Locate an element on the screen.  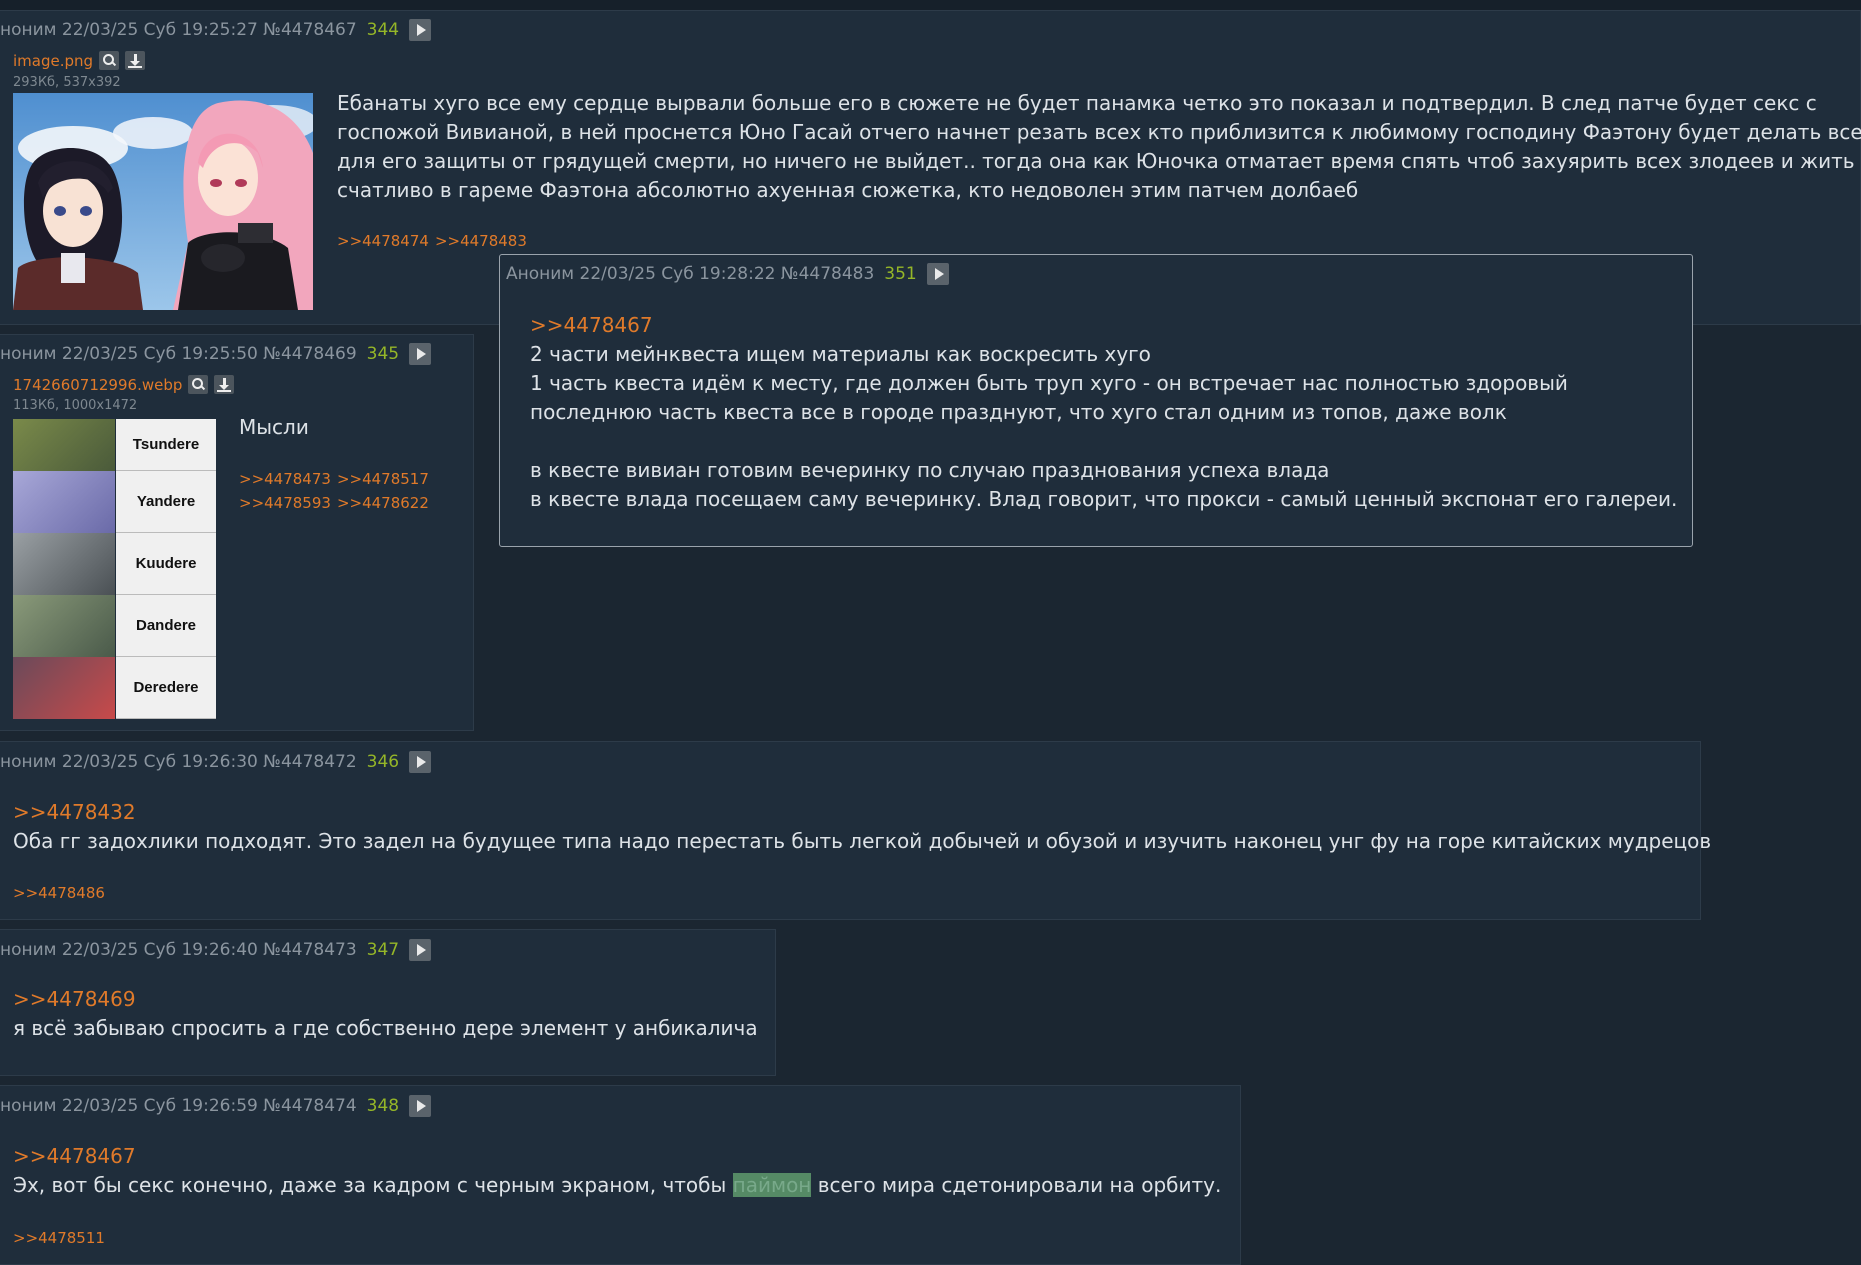
file-meta: 113Кб, 1000x1472 is located at coordinates (75, 405).